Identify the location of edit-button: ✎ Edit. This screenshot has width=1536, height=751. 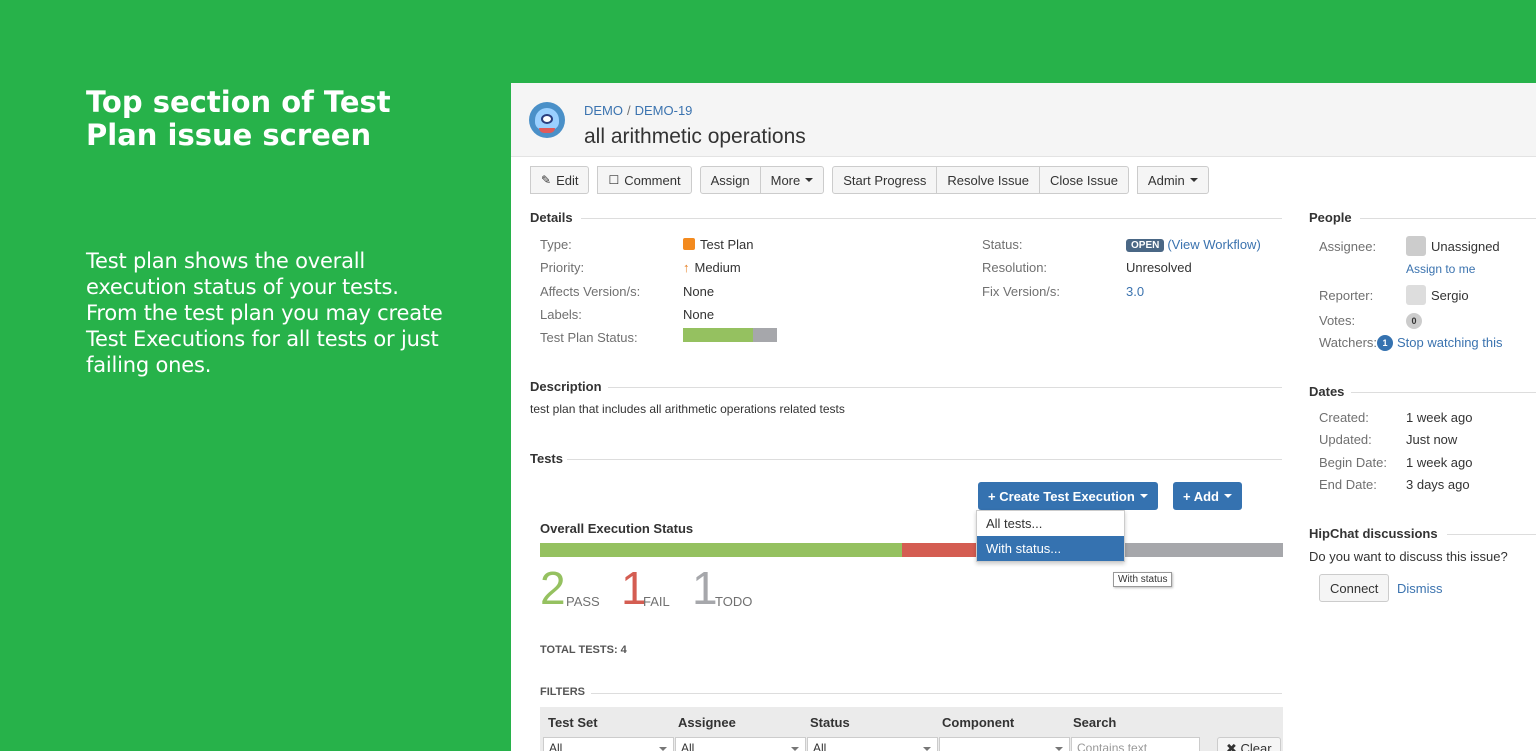
(560, 180).